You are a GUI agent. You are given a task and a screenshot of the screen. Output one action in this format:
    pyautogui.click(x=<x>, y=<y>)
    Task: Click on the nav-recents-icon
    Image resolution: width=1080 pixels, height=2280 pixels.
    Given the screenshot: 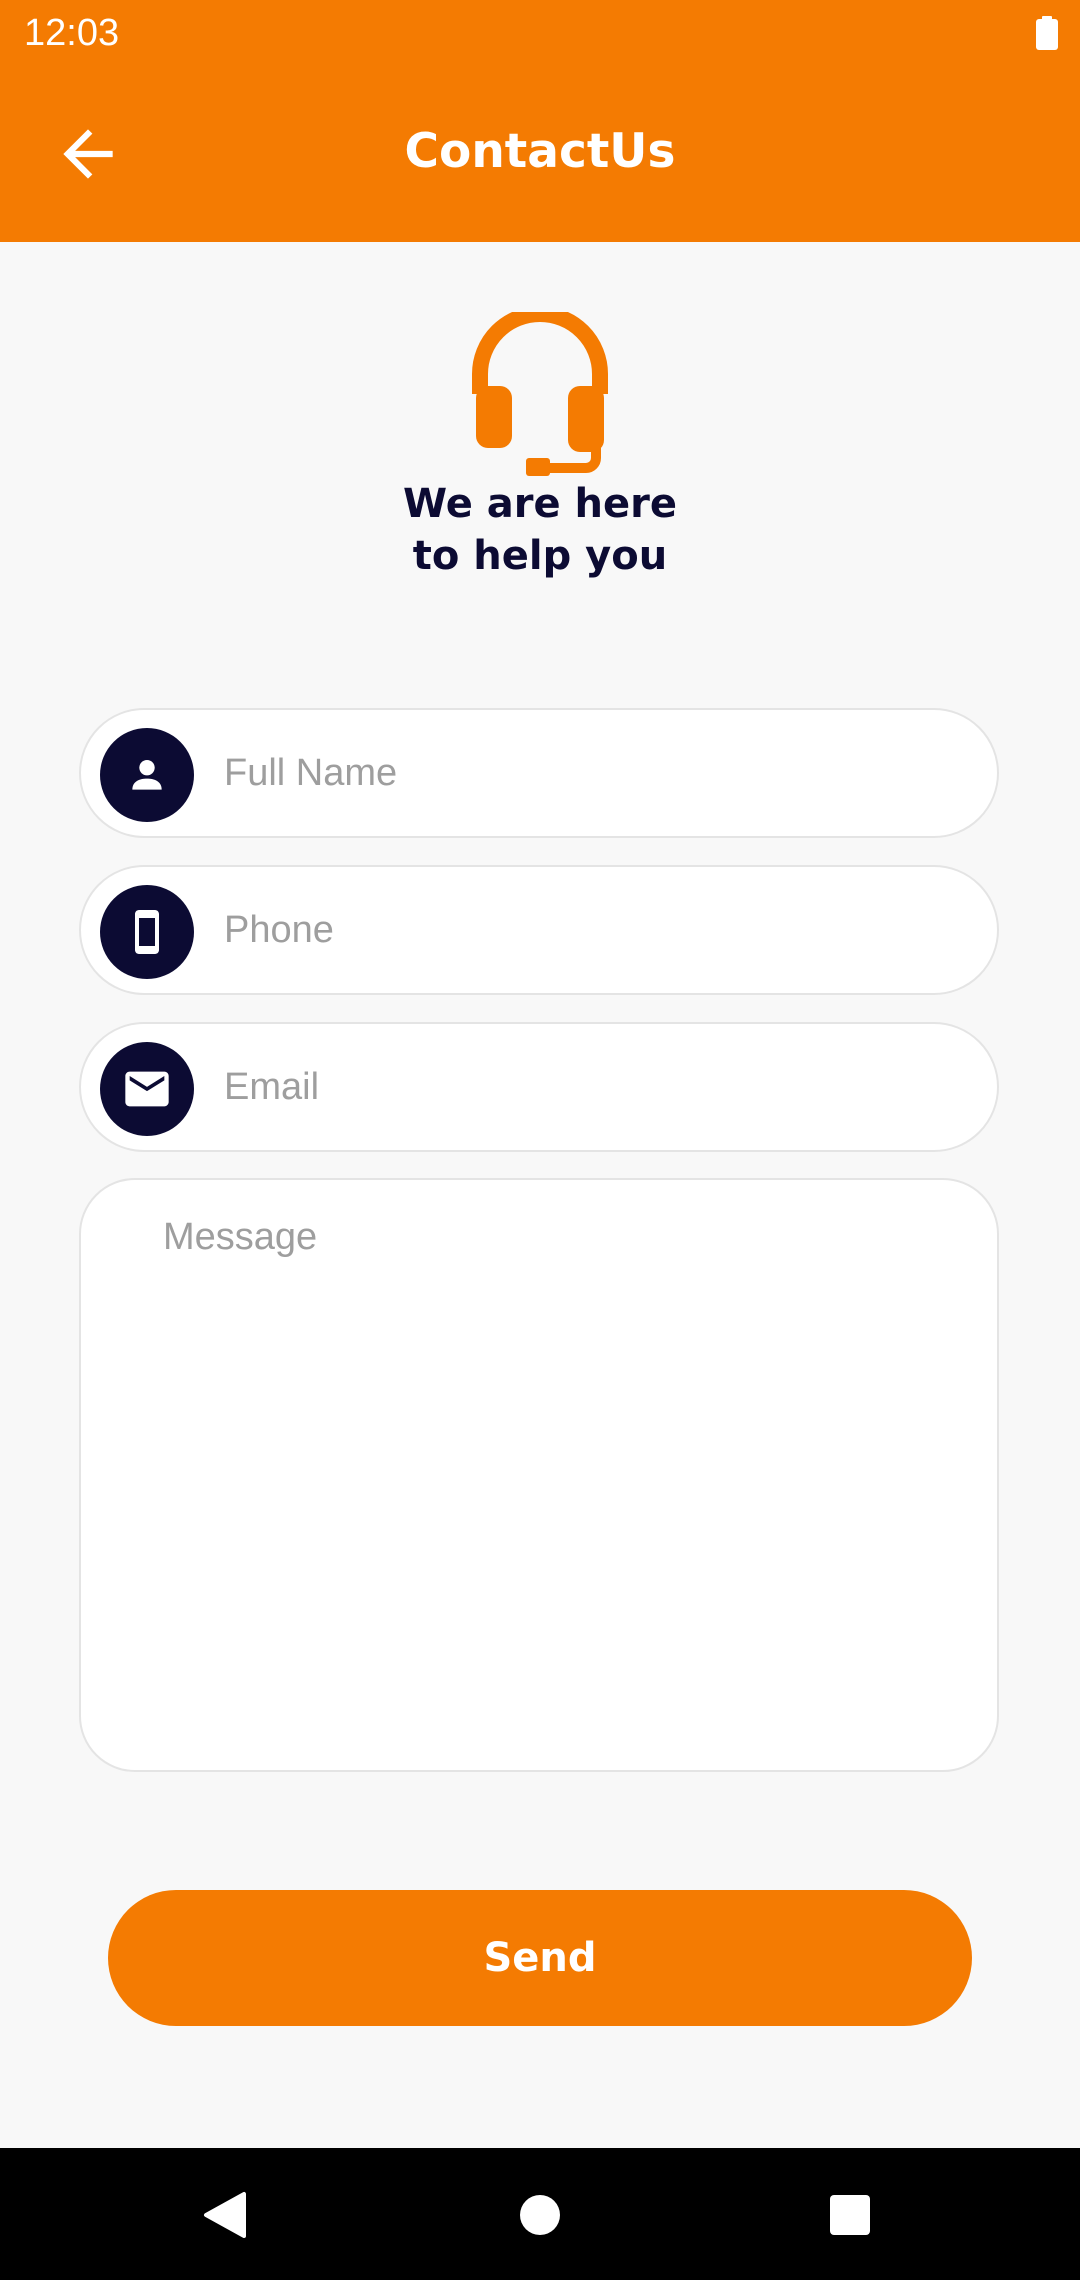 What is the action you would take?
    pyautogui.click(x=850, y=2215)
    